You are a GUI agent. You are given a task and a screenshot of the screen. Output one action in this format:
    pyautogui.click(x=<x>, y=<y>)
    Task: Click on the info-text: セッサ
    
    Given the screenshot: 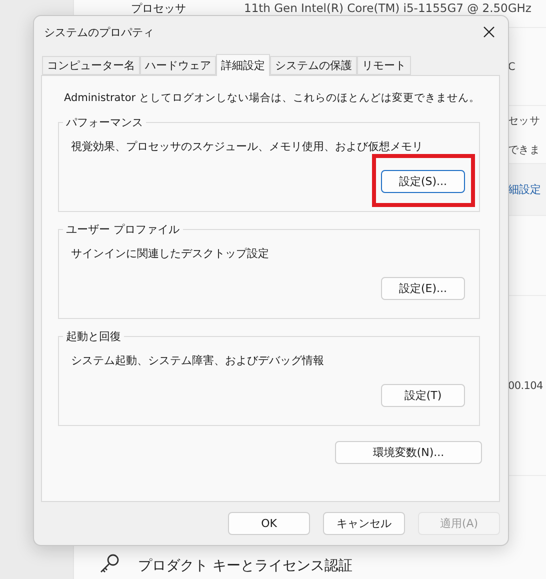 What is the action you would take?
    pyautogui.click(x=524, y=121)
    